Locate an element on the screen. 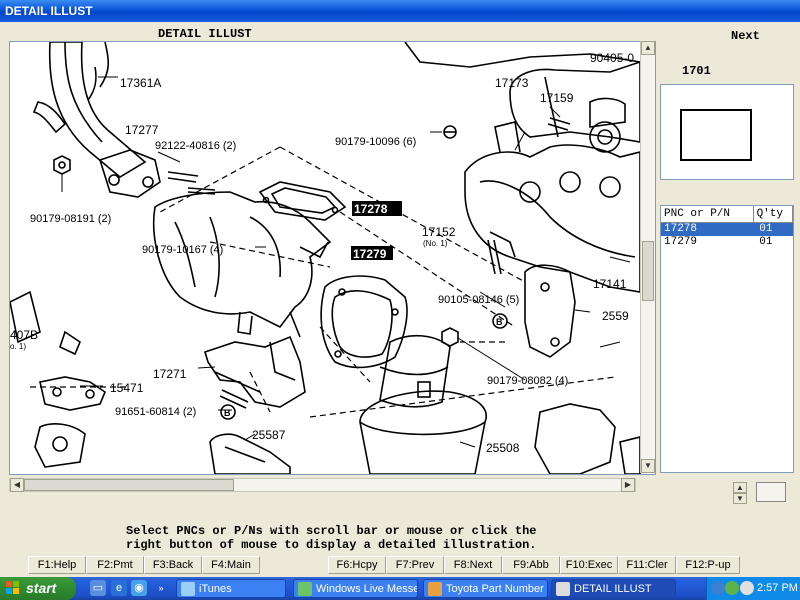 The width and height of the screenshot is (800, 600). diagram-label: 90179-08191 (2) is located at coordinates (70, 219).